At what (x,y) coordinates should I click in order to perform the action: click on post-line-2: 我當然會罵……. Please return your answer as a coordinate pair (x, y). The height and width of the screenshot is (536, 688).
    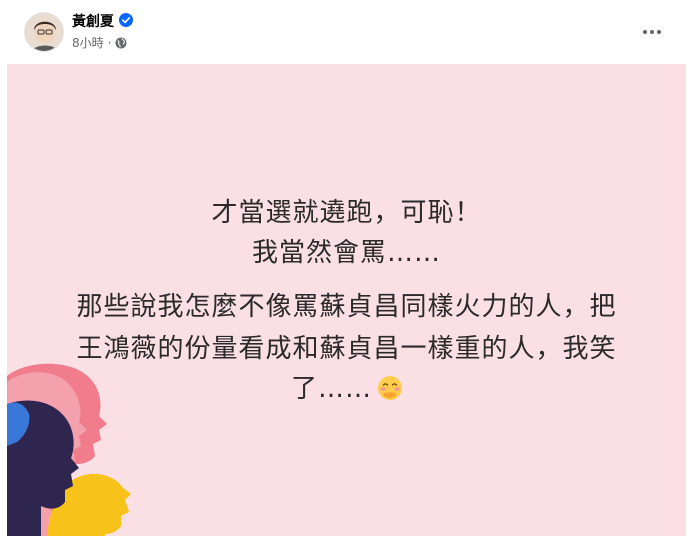
    Looking at the image, I should click on (346, 253).